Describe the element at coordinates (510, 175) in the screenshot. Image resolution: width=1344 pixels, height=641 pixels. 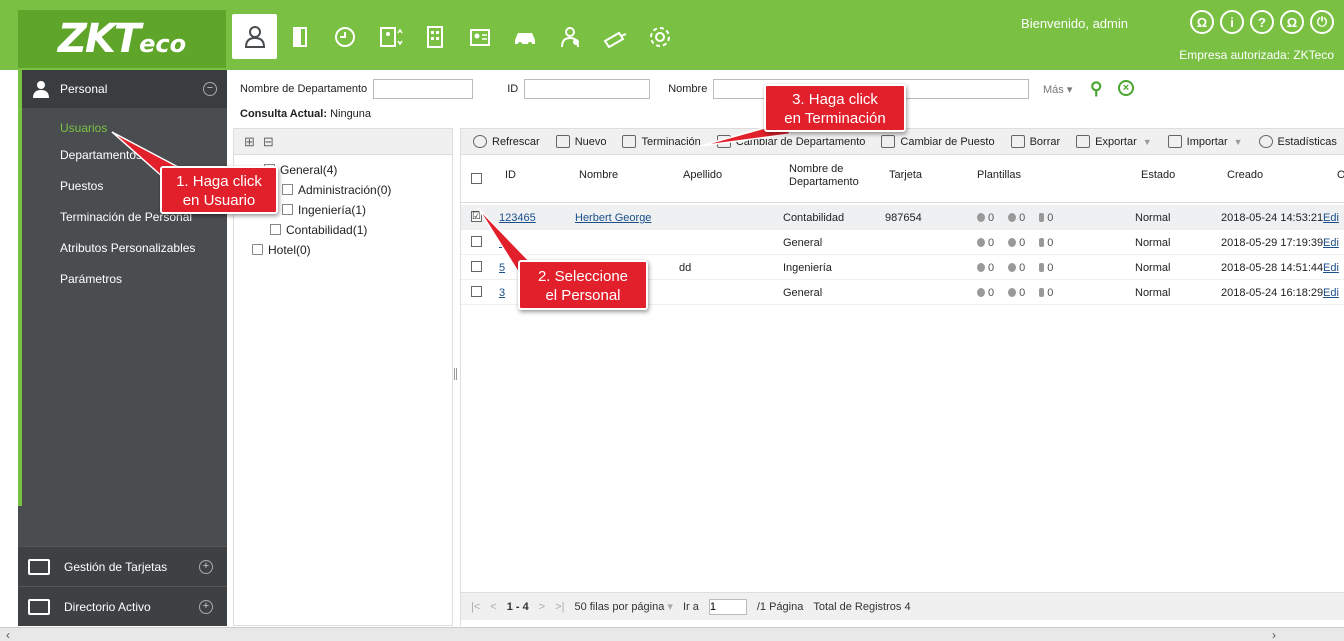
I see `col-id: ID` at that location.